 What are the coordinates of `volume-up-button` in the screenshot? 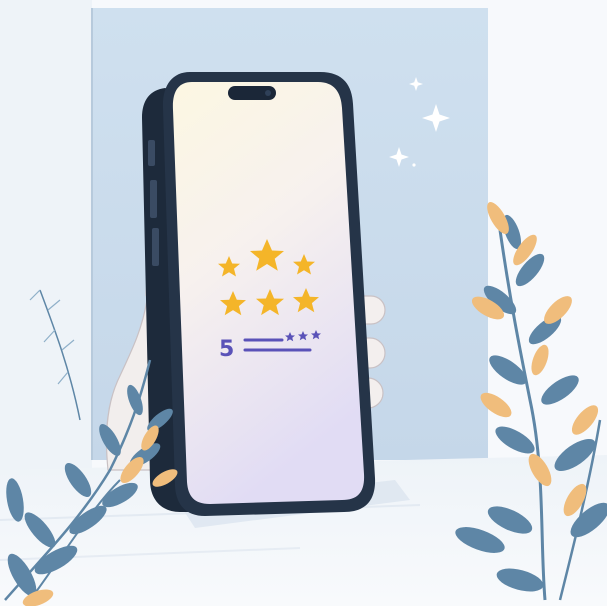 It's located at (151, 153).